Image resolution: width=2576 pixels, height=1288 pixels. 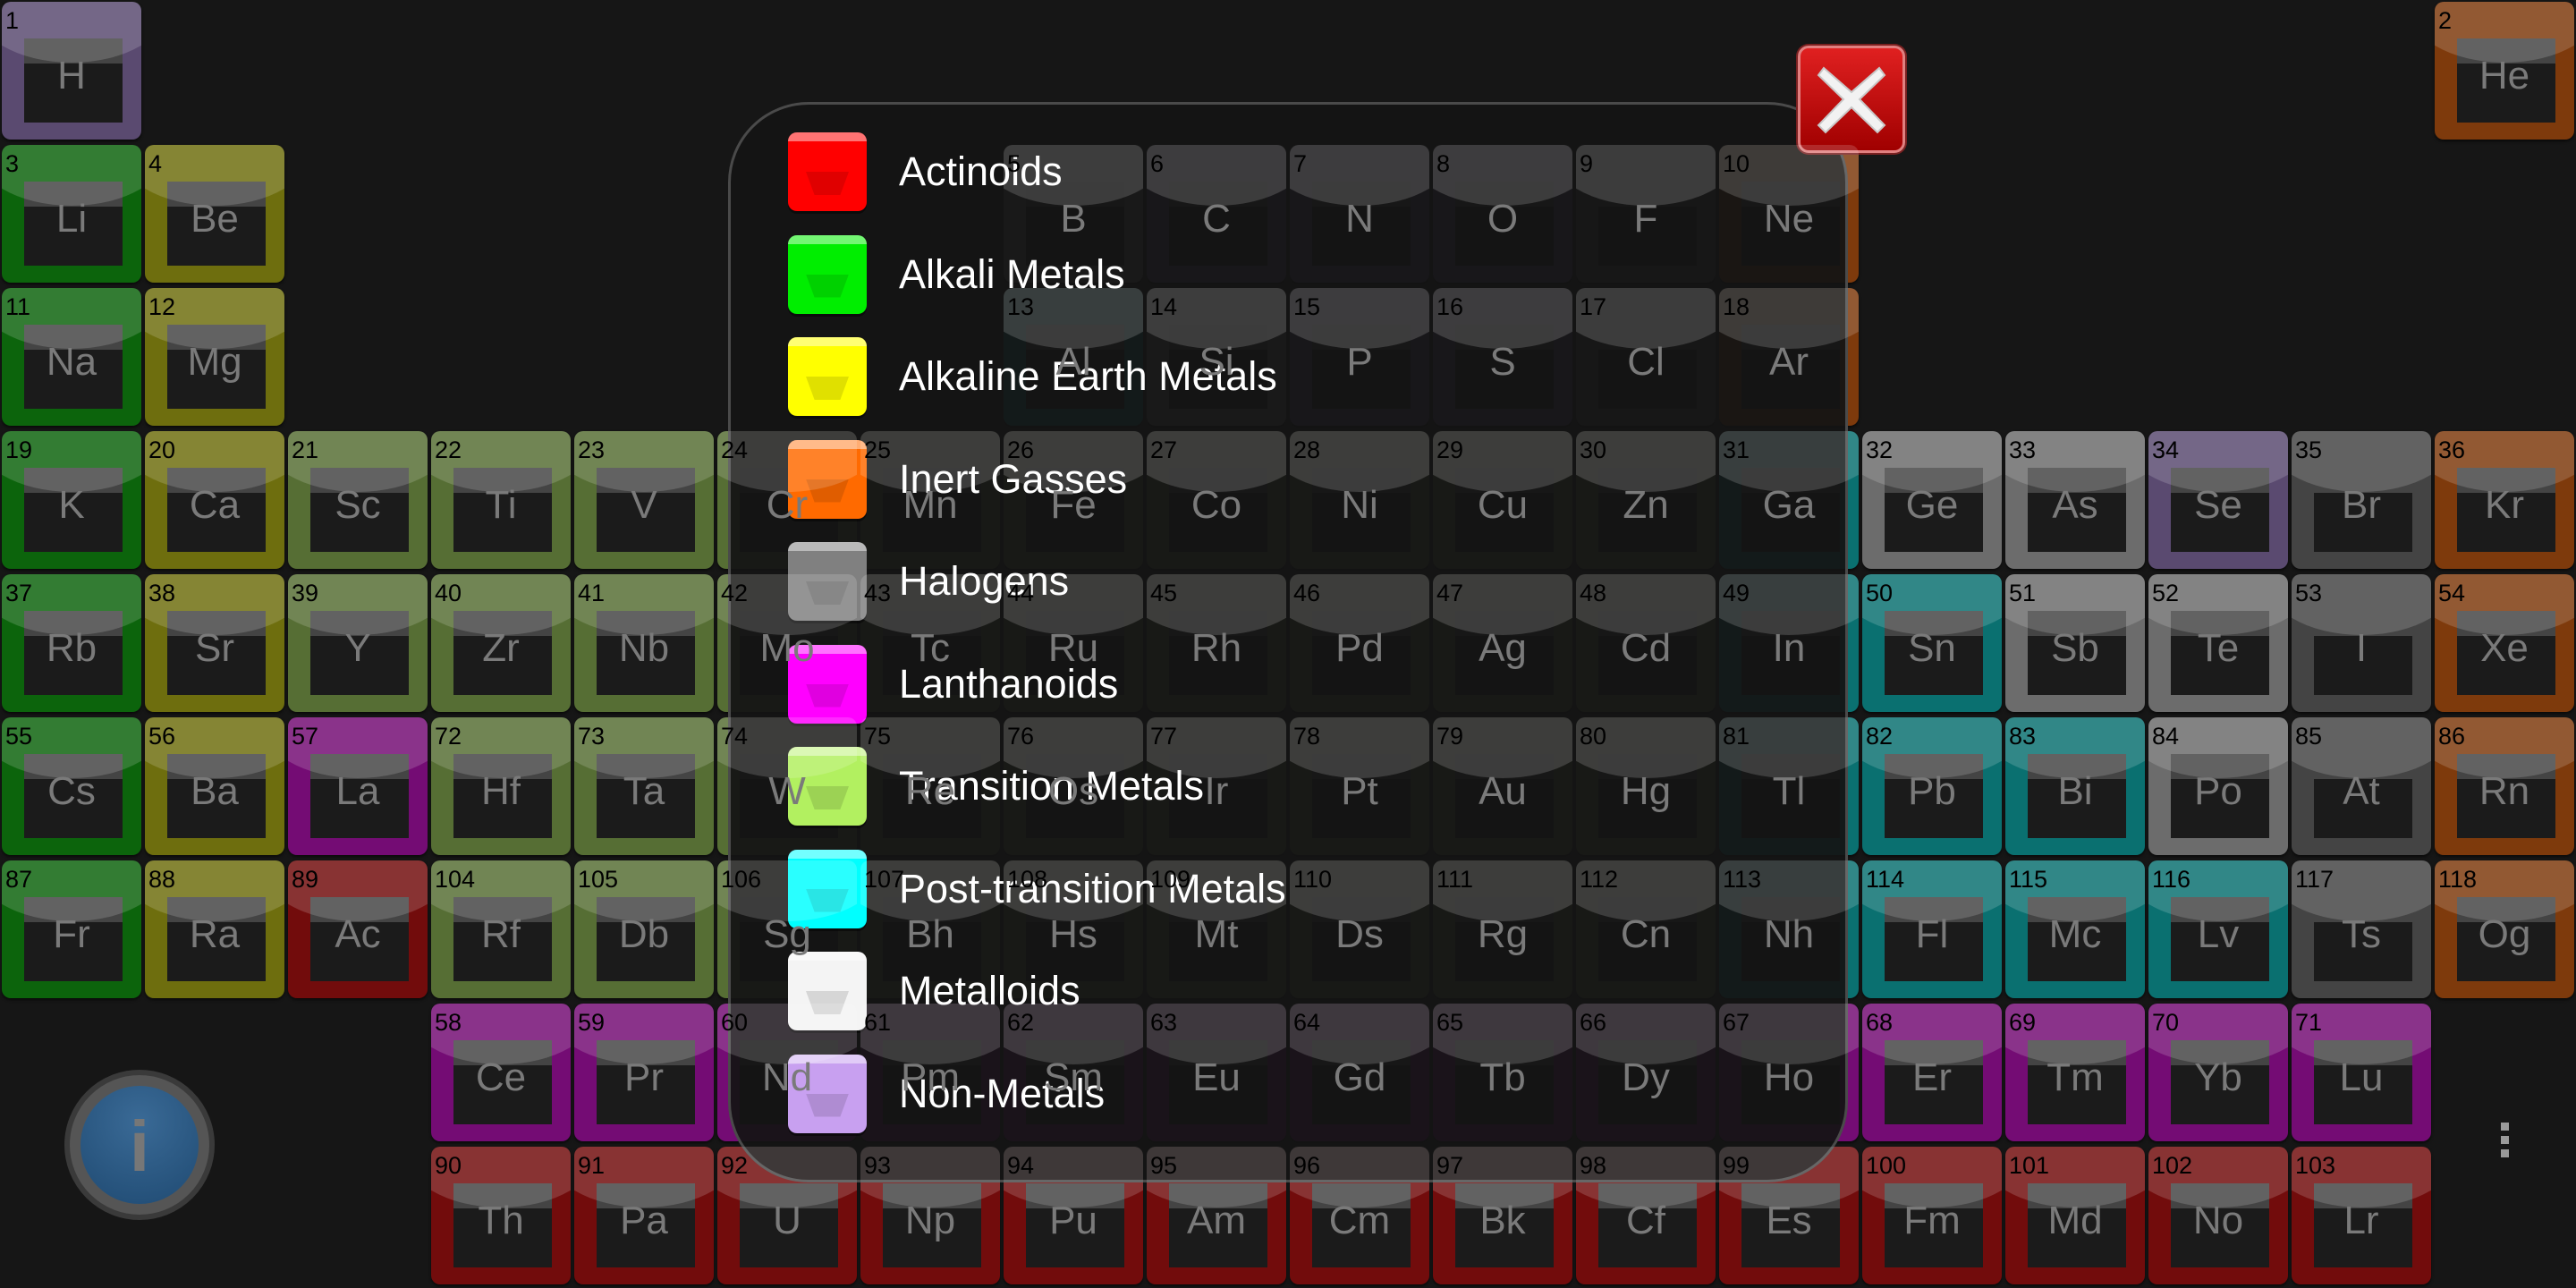 What do you see at coordinates (2504, 643) in the screenshot?
I see `element-tile-xe: 54 Xe` at bounding box center [2504, 643].